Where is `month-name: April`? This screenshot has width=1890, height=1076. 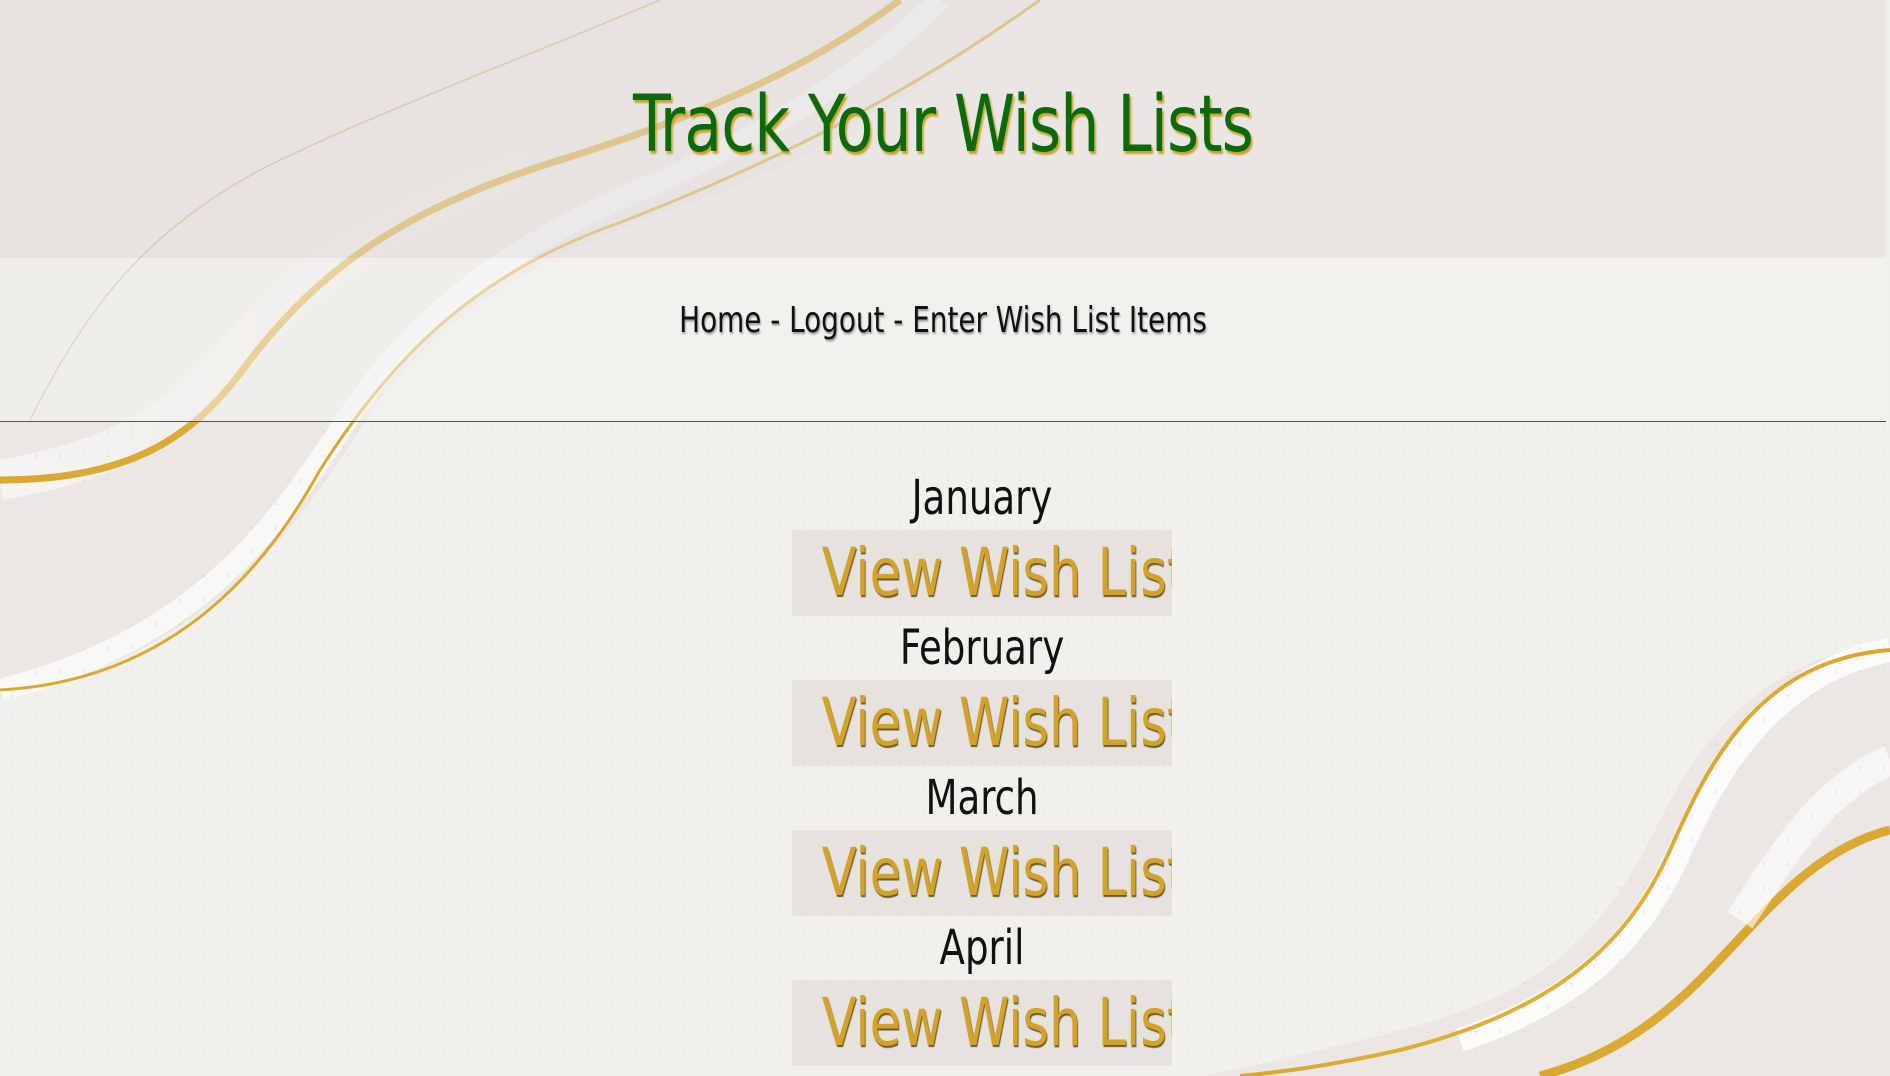
month-name: April is located at coordinates (982, 948).